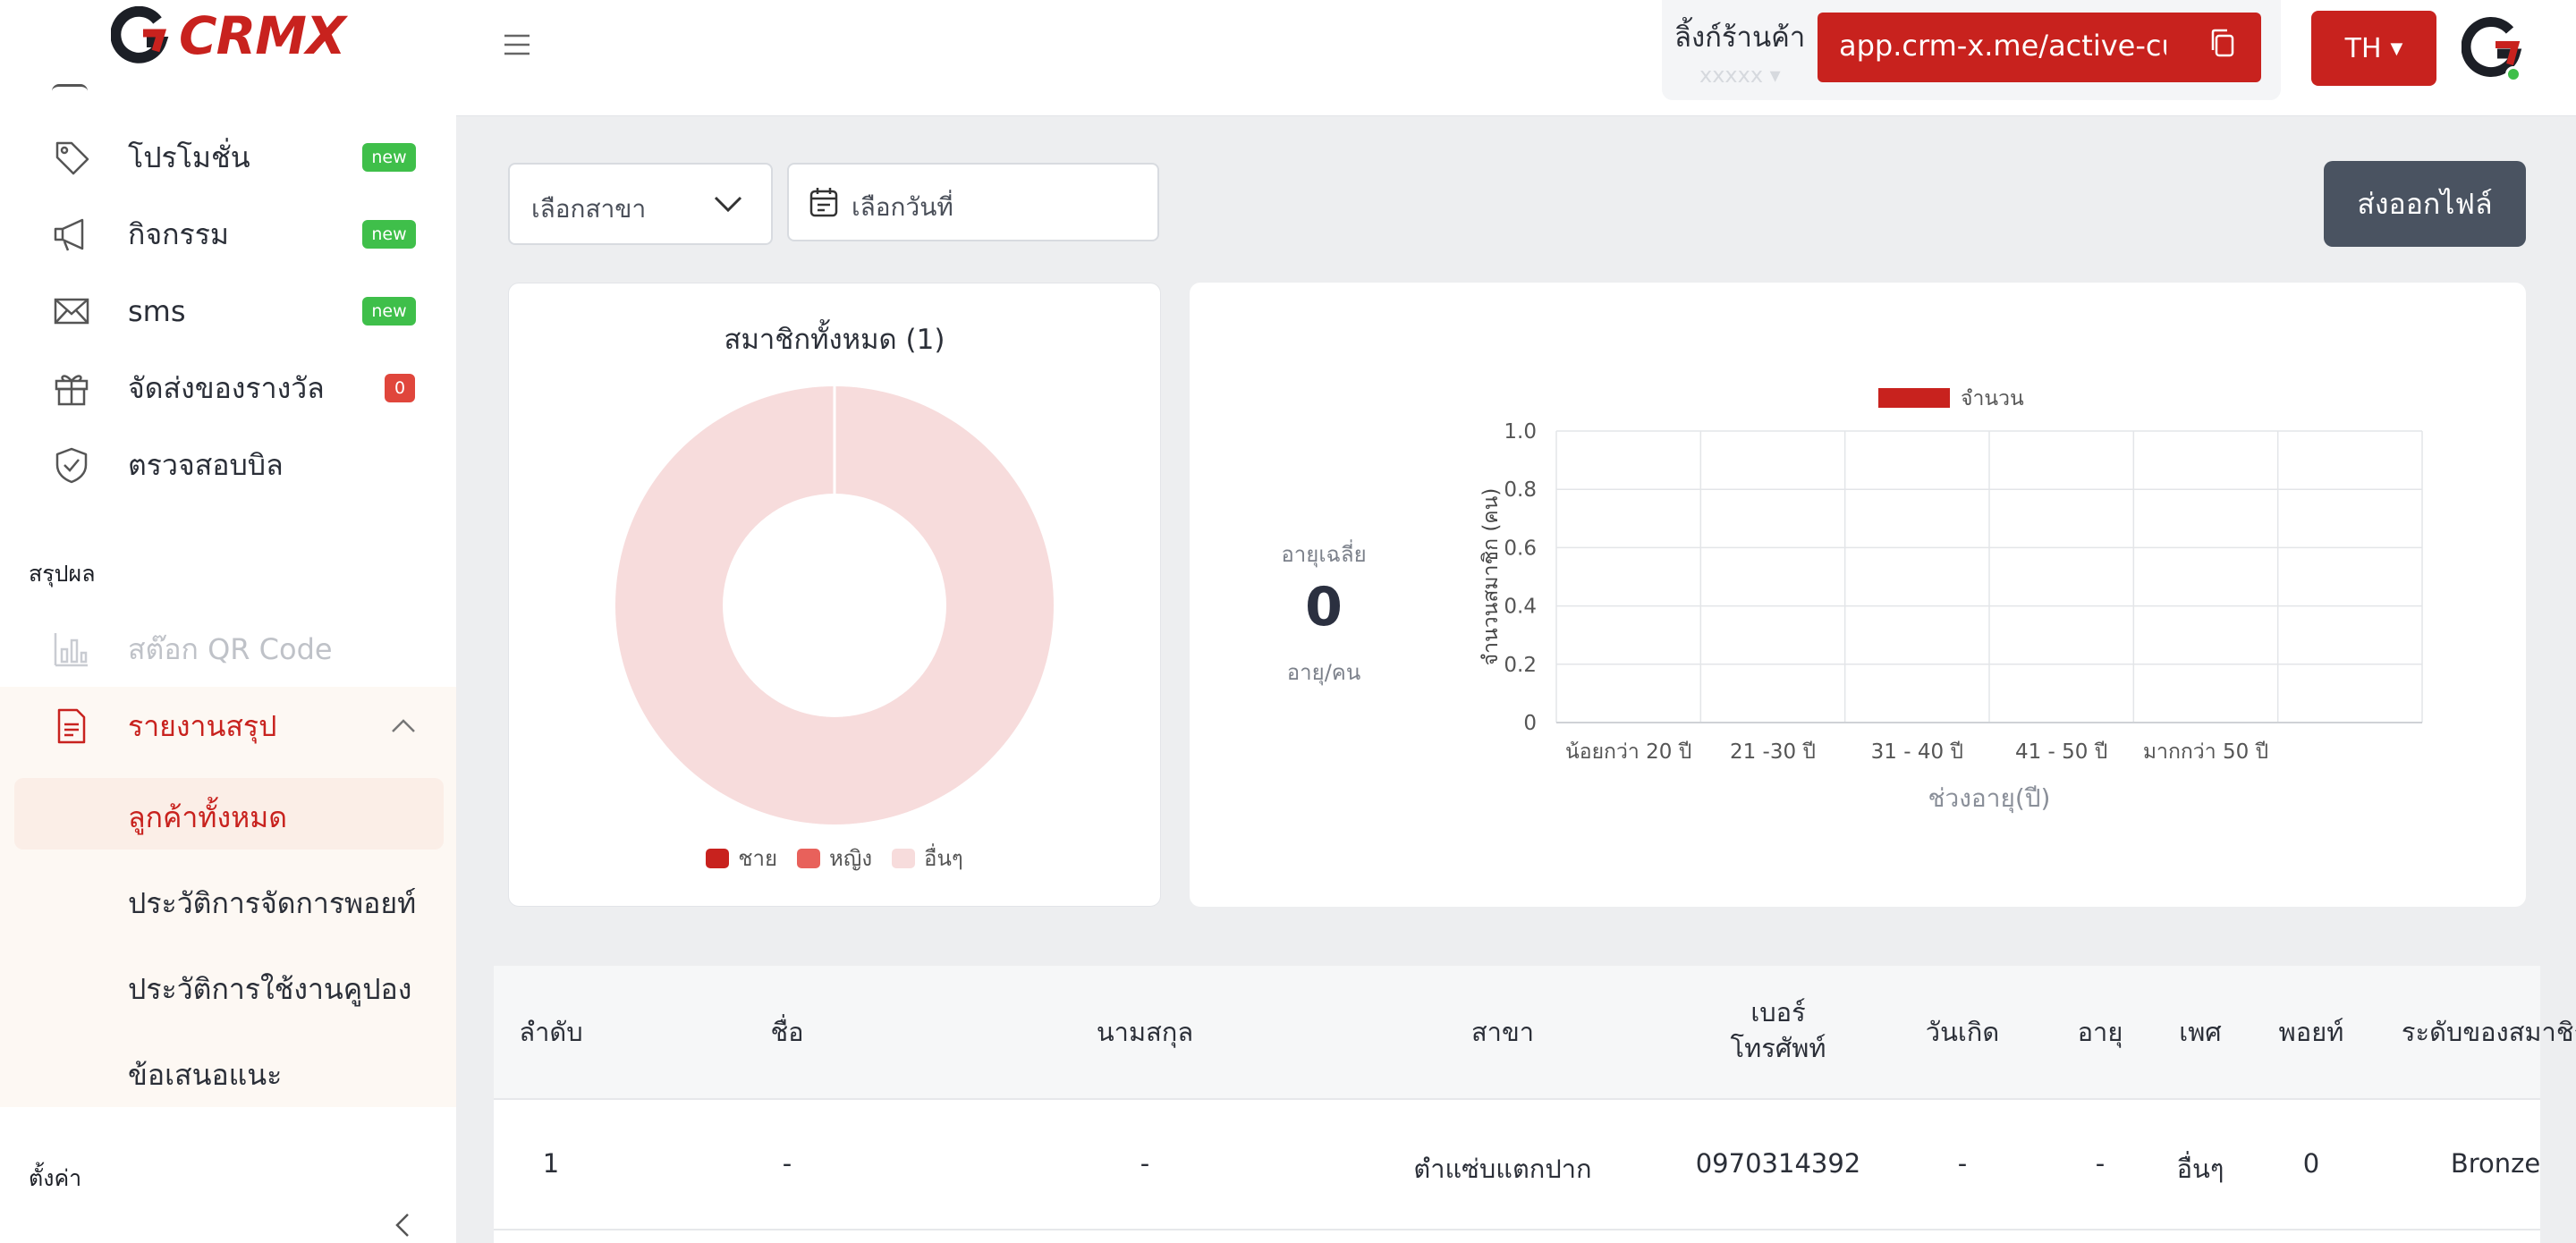  Describe the element at coordinates (728, 204) in the screenshot. I see `chevron-down-icon` at that location.